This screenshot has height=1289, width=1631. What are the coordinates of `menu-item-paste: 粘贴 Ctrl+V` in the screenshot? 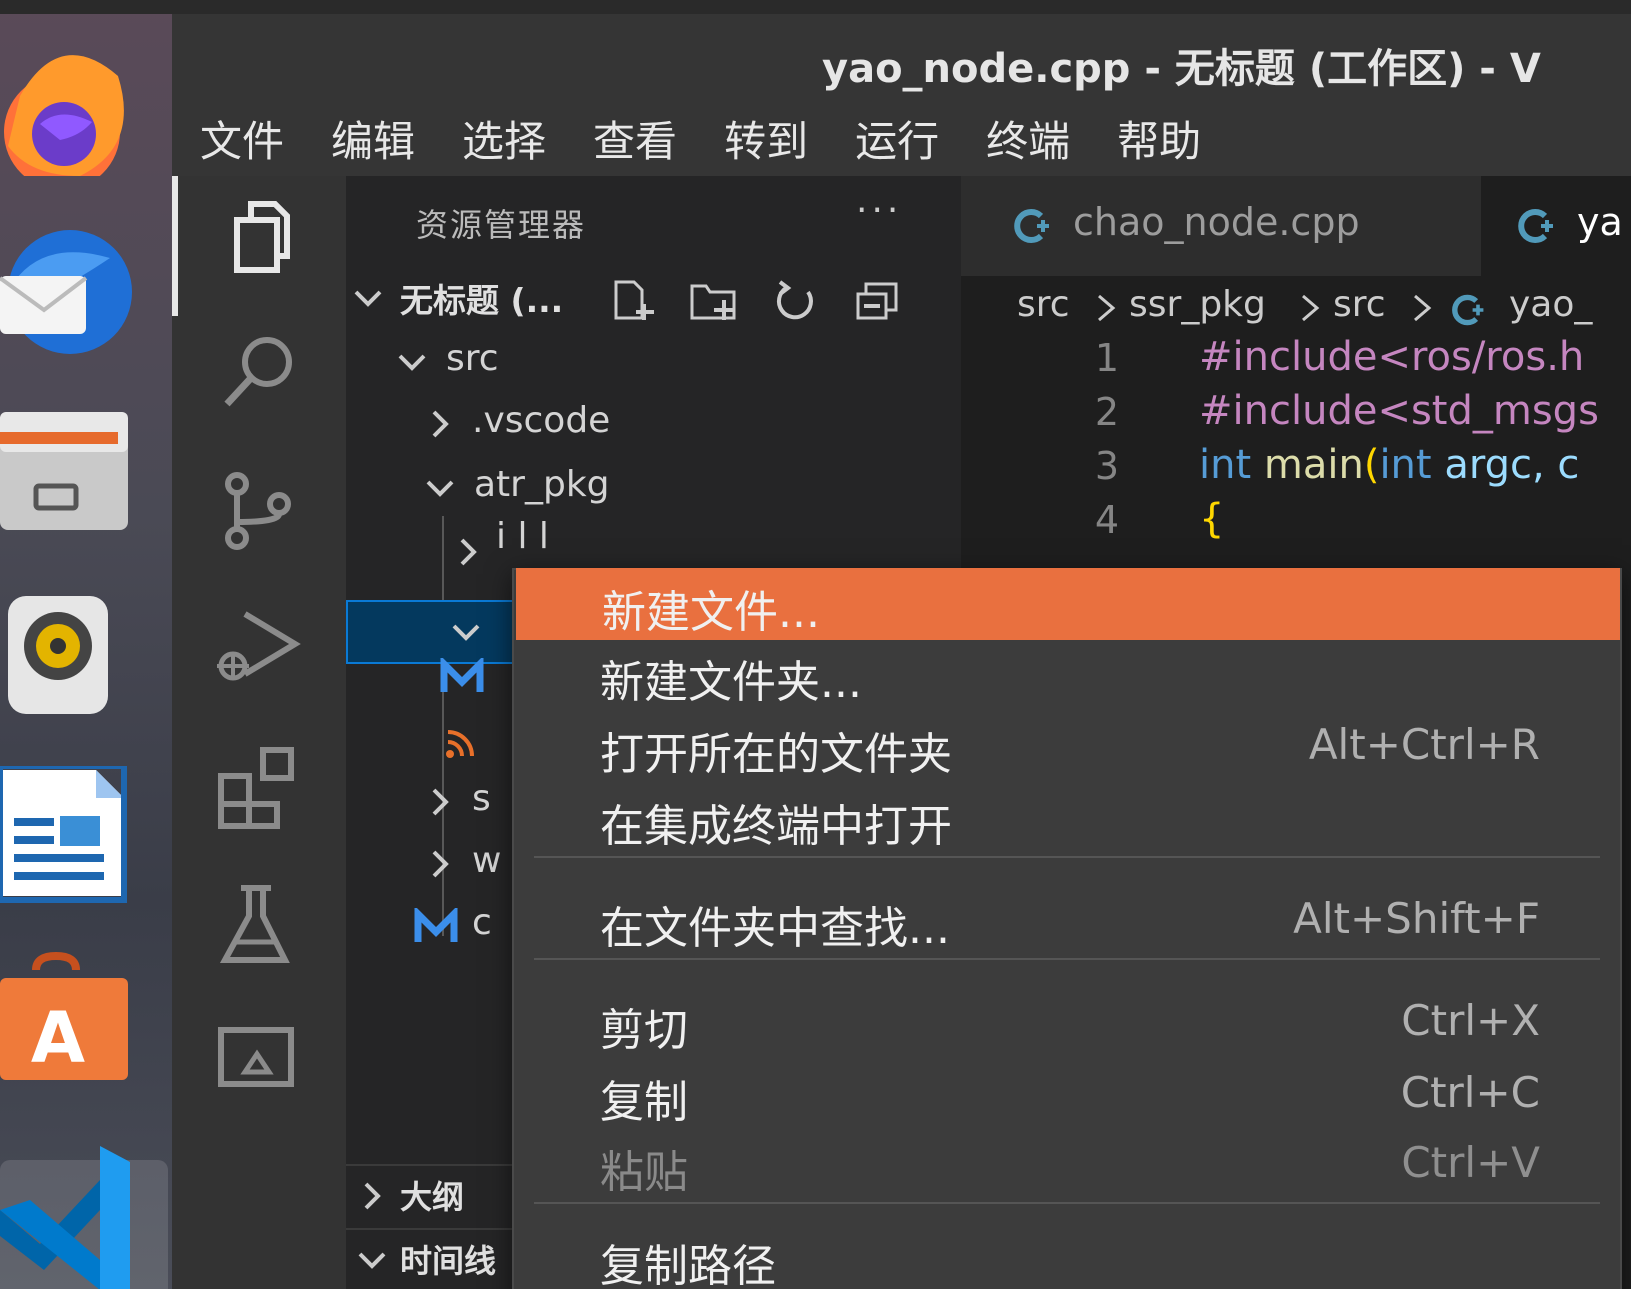 It's located at (1067, 1164).